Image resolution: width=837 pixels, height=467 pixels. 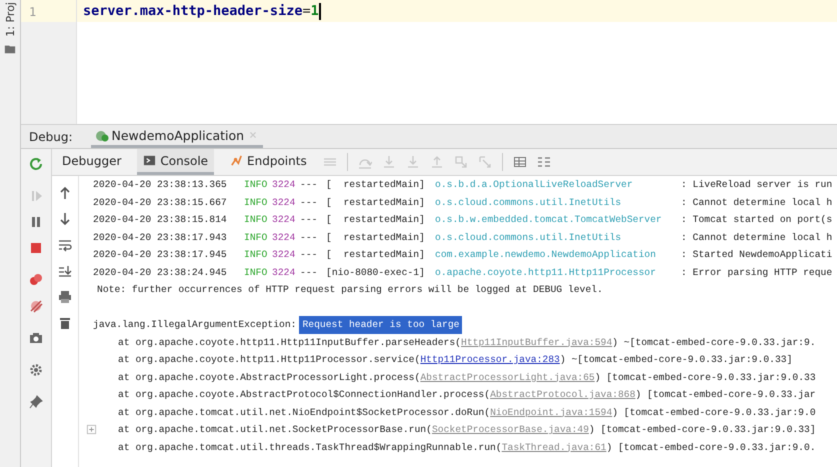 What do you see at coordinates (194, 325) in the screenshot?
I see `exception-type: java.lang.IllegalArgumentException:` at bounding box center [194, 325].